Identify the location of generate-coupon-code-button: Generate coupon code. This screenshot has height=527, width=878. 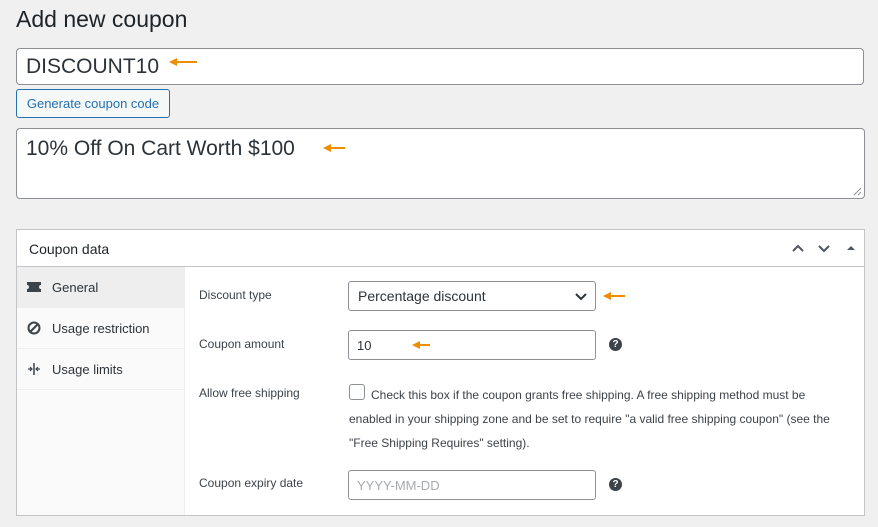
(93, 103).